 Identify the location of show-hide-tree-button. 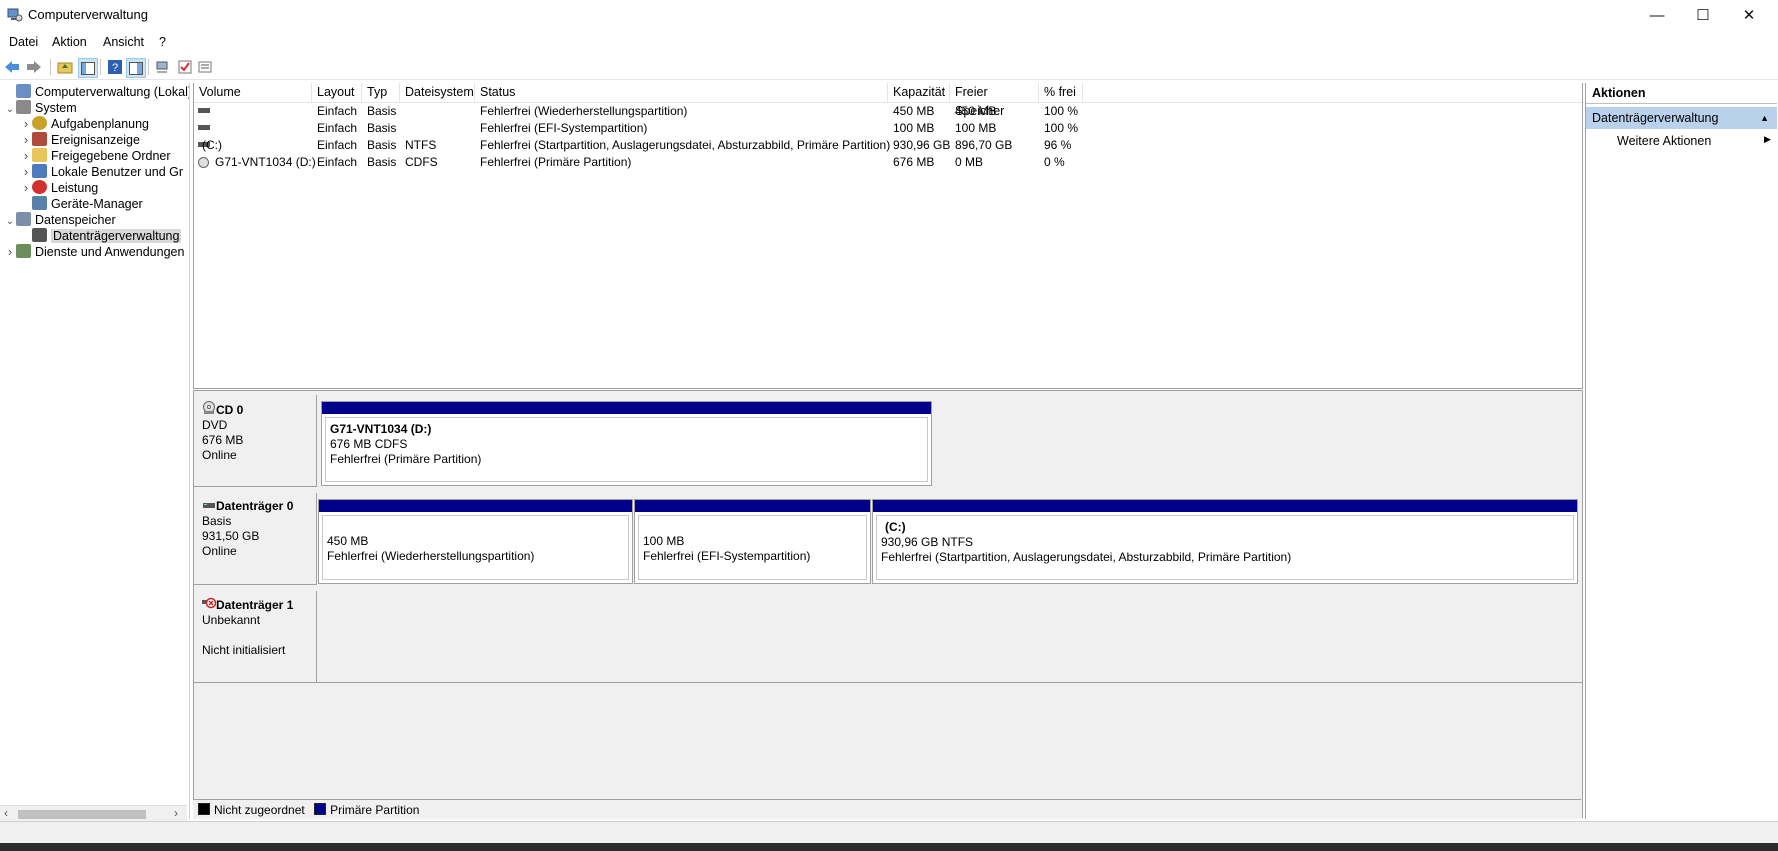
(88, 68).